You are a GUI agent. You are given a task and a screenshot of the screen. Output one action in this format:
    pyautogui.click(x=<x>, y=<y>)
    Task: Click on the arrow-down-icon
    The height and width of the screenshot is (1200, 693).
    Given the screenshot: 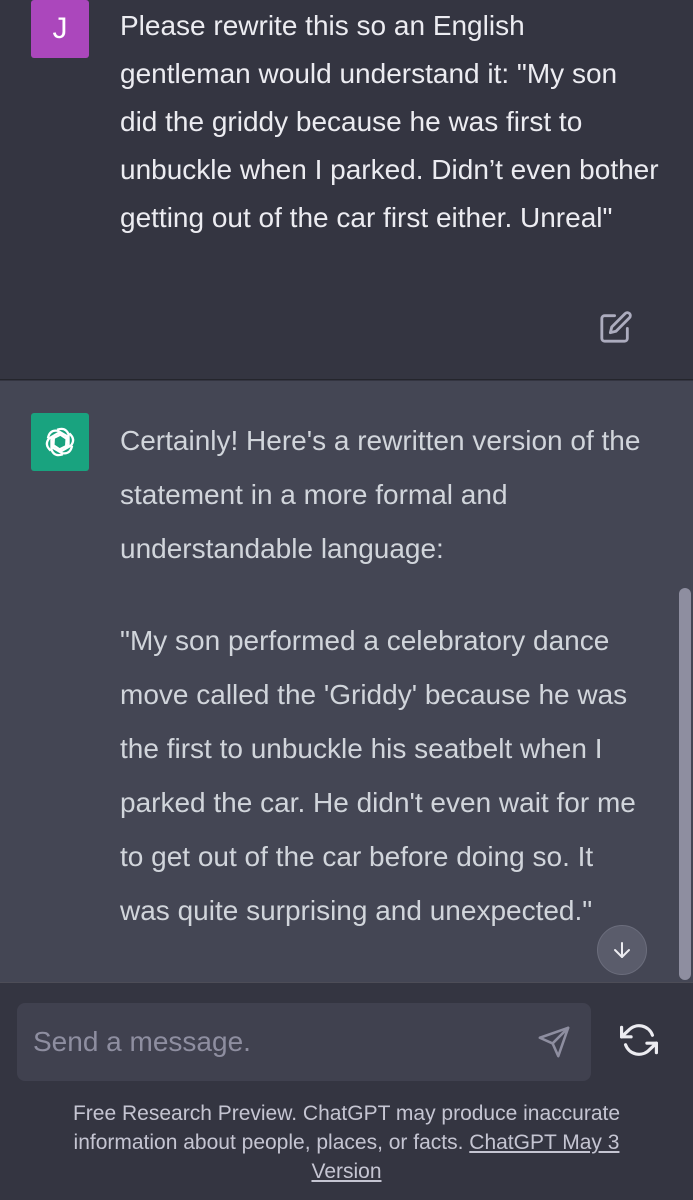 What is the action you would take?
    pyautogui.click(x=622, y=950)
    